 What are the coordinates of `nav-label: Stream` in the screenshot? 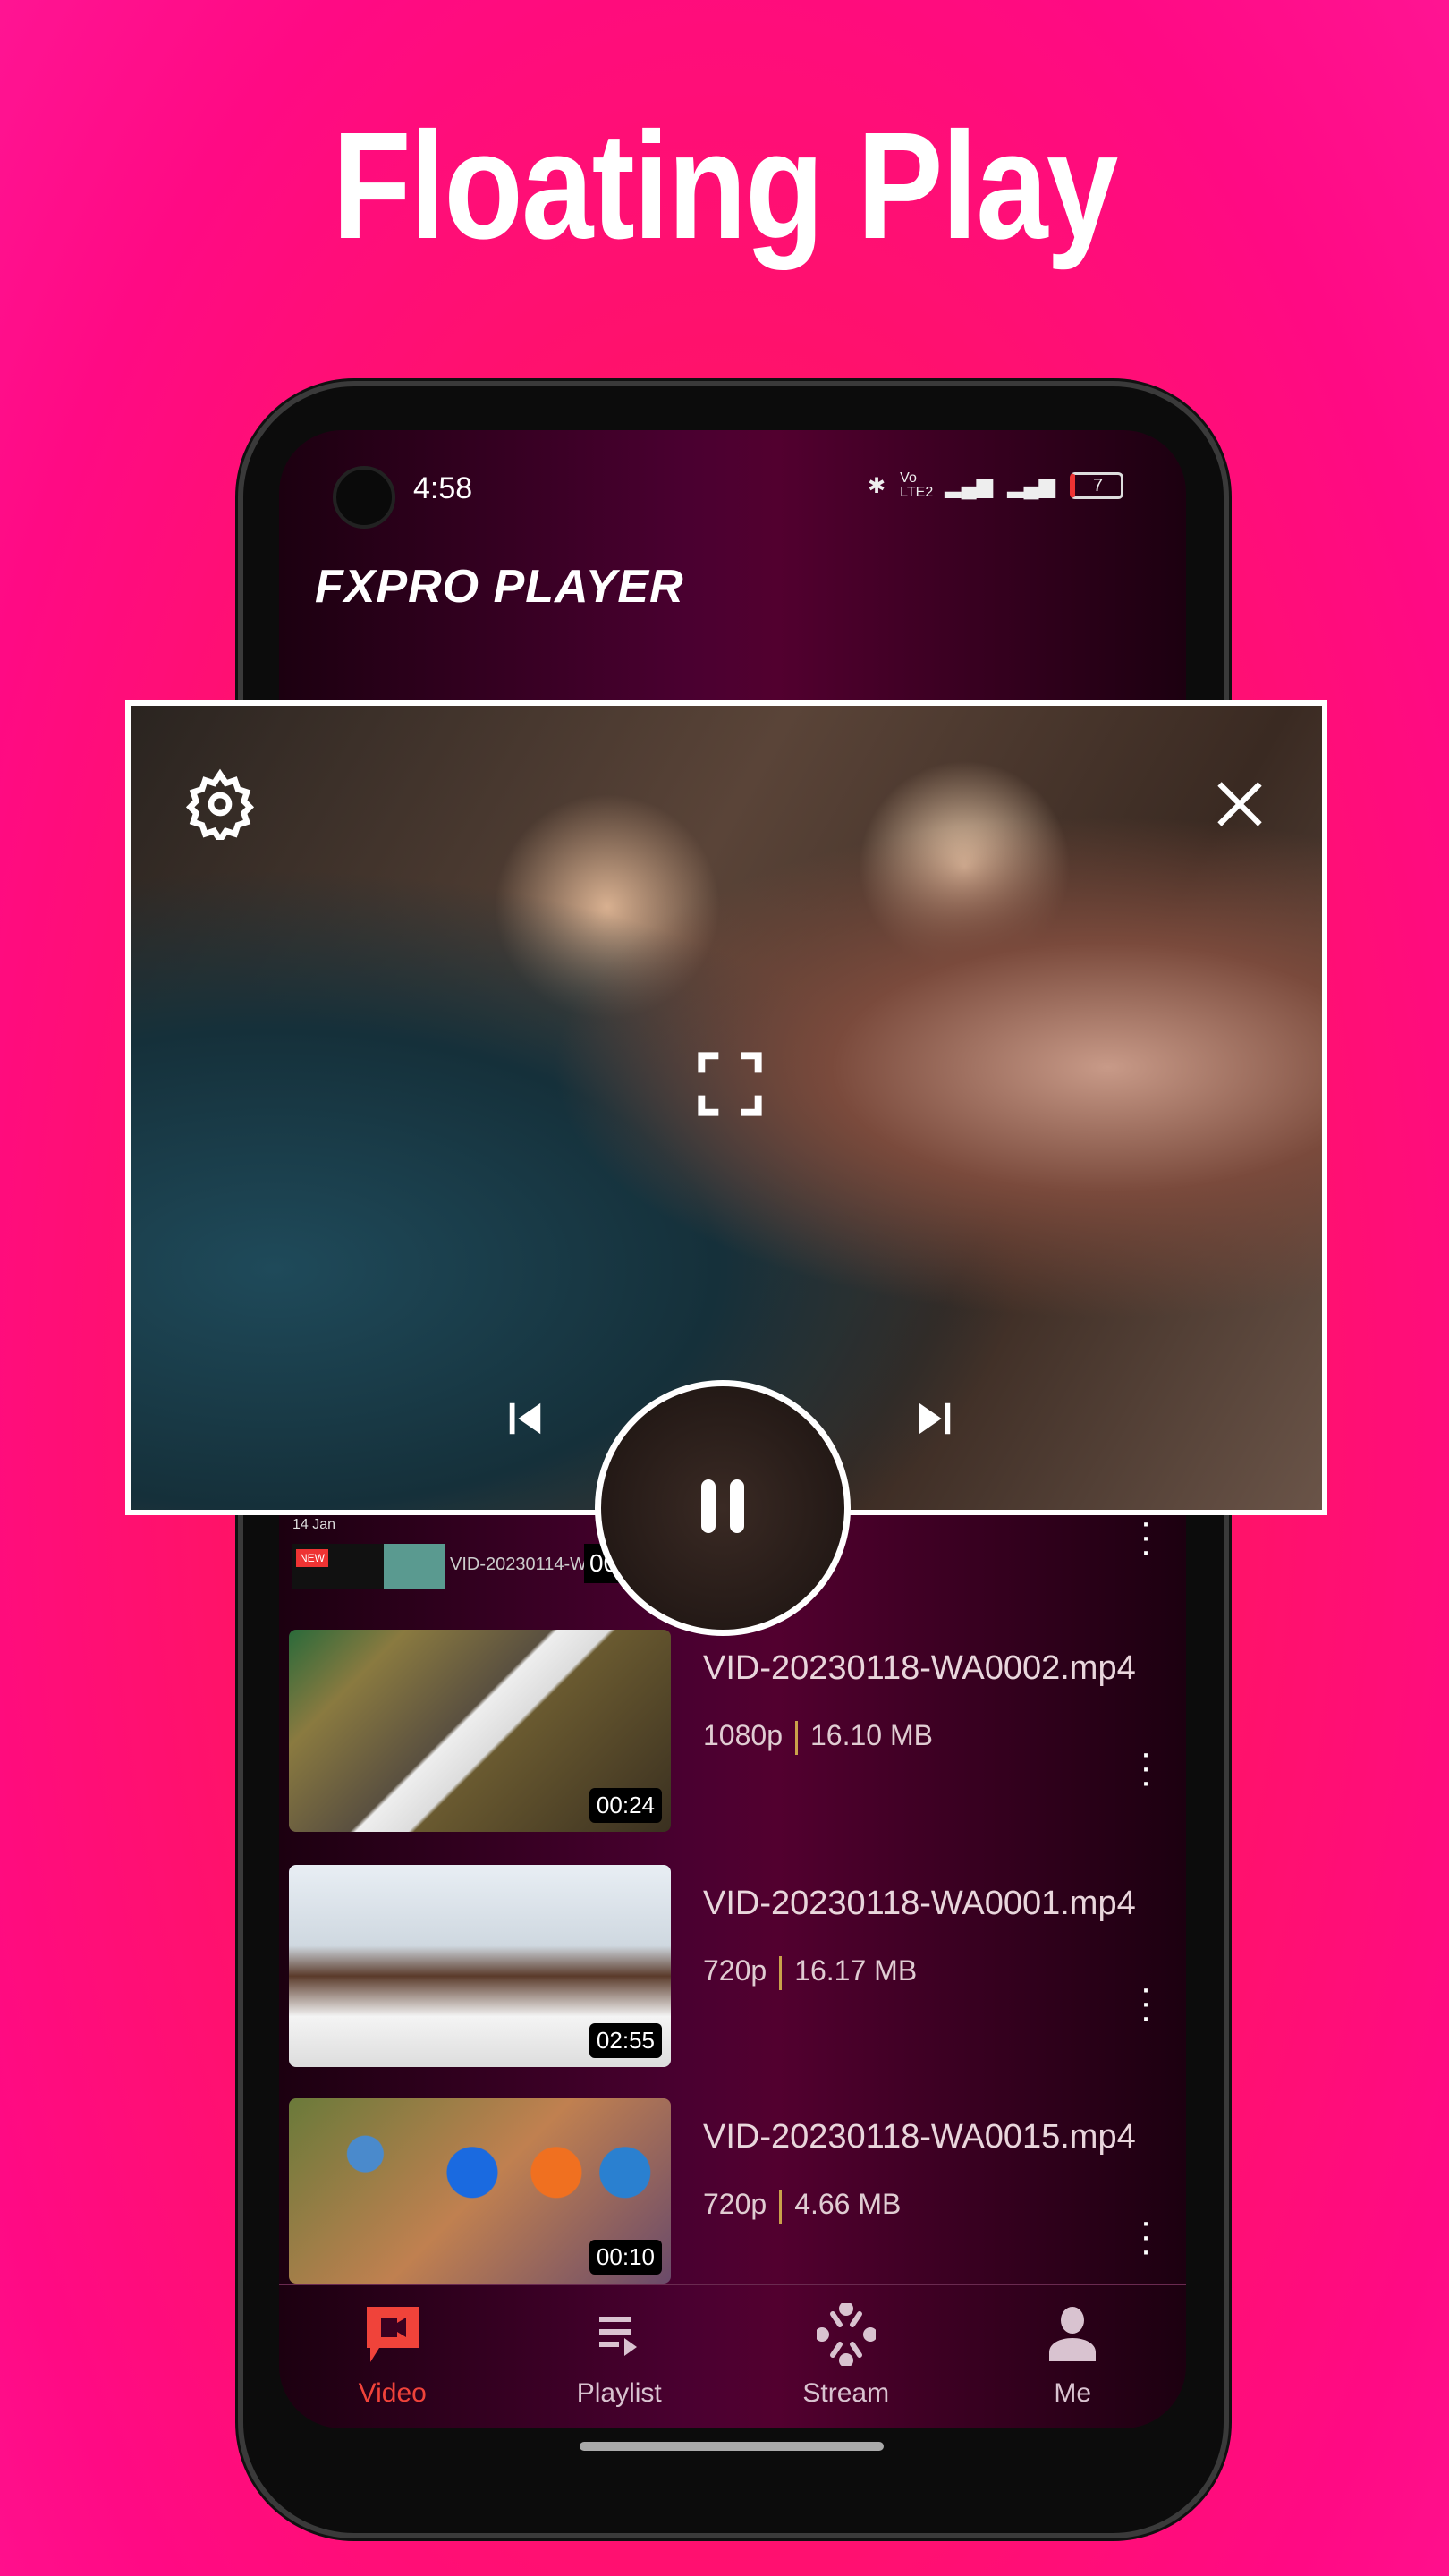 It's located at (846, 2393).